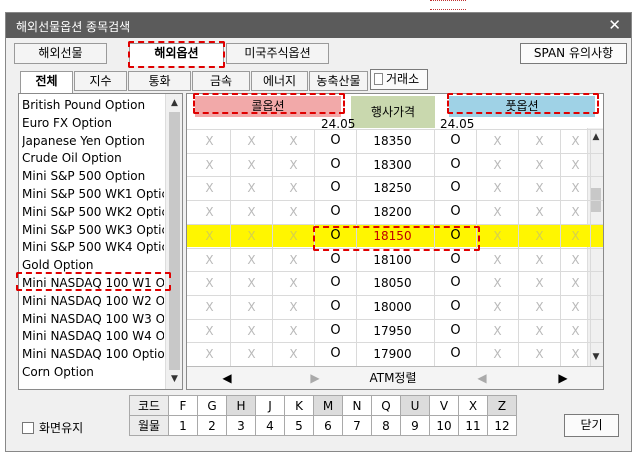  I want to click on tab-overseas-options: 해외옵션, so click(176, 54).